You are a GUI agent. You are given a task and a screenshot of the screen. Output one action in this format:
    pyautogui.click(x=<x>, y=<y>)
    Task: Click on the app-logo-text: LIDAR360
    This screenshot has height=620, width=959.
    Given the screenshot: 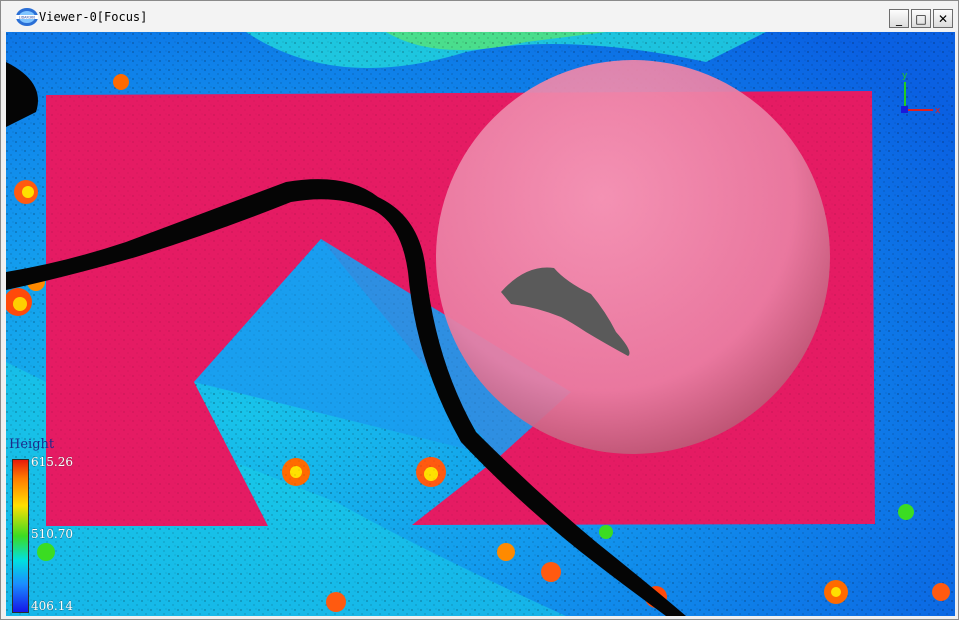 What is the action you would take?
    pyautogui.click(x=27, y=18)
    